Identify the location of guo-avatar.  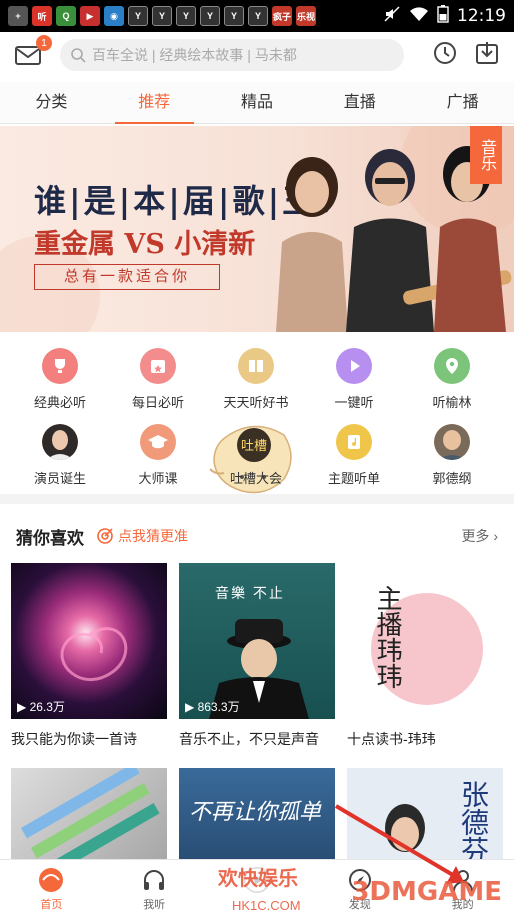
(452, 442).